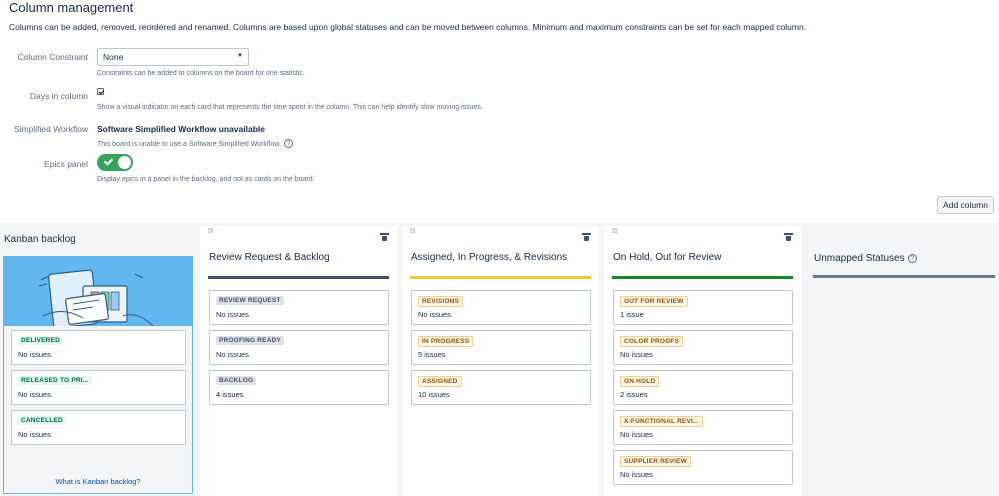  I want to click on status-lozenge: REVISIONS, so click(440, 301).